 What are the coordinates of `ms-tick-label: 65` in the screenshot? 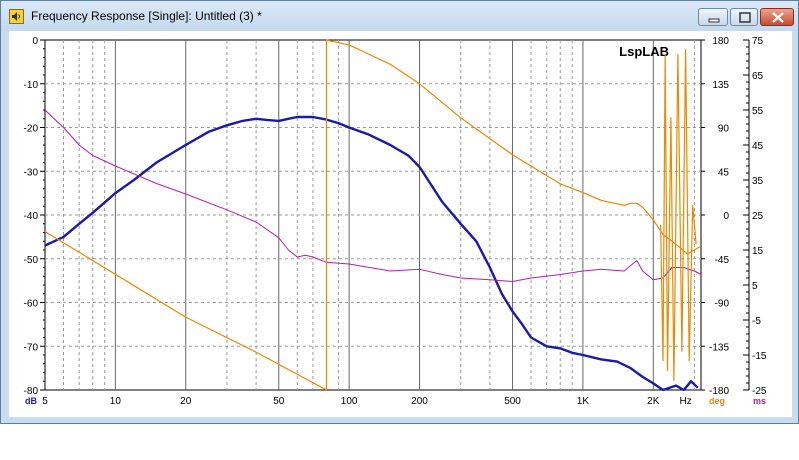 It's located at (758, 76).